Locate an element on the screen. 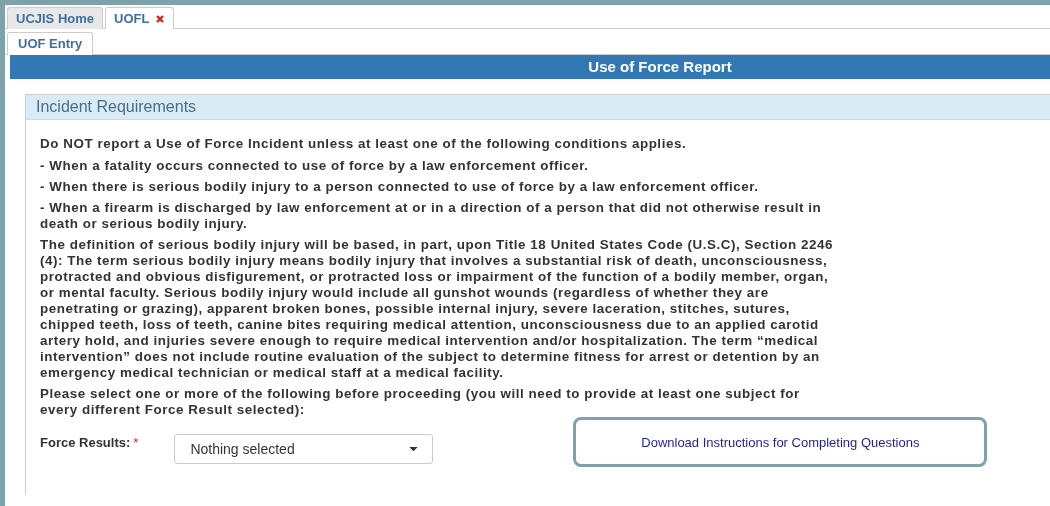 The width and height of the screenshot is (1050, 506). paragraph: - When a firearm is discharged by law enforcement at or in a direction of a person that did not otherwise result in death or serious bodily injury. is located at coordinates (431, 216).